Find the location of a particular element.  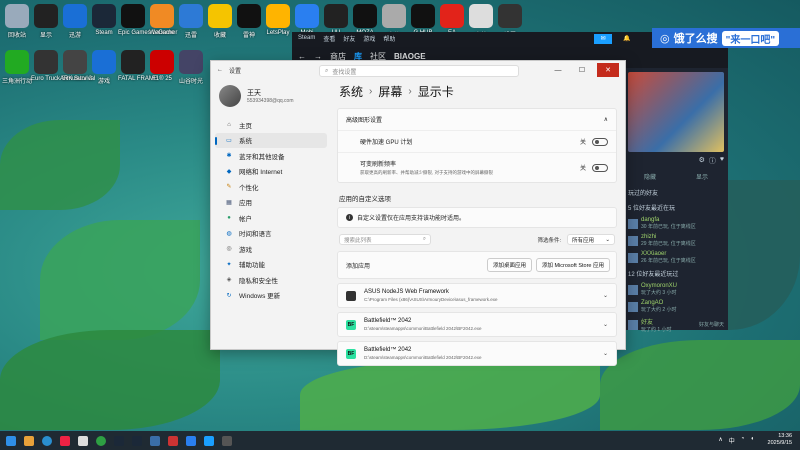

desktop-shortcut: 山谷时光 is located at coordinates (191, 67).